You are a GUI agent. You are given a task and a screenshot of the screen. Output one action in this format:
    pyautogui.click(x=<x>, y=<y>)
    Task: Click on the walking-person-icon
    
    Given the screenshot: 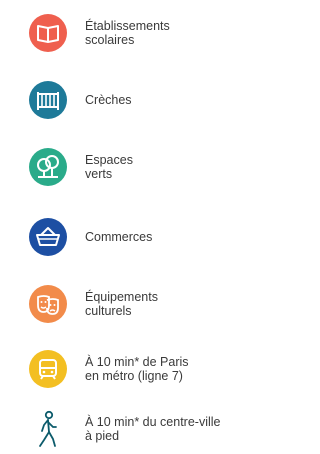 What is the action you would take?
    pyautogui.click(x=48, y=430)
    